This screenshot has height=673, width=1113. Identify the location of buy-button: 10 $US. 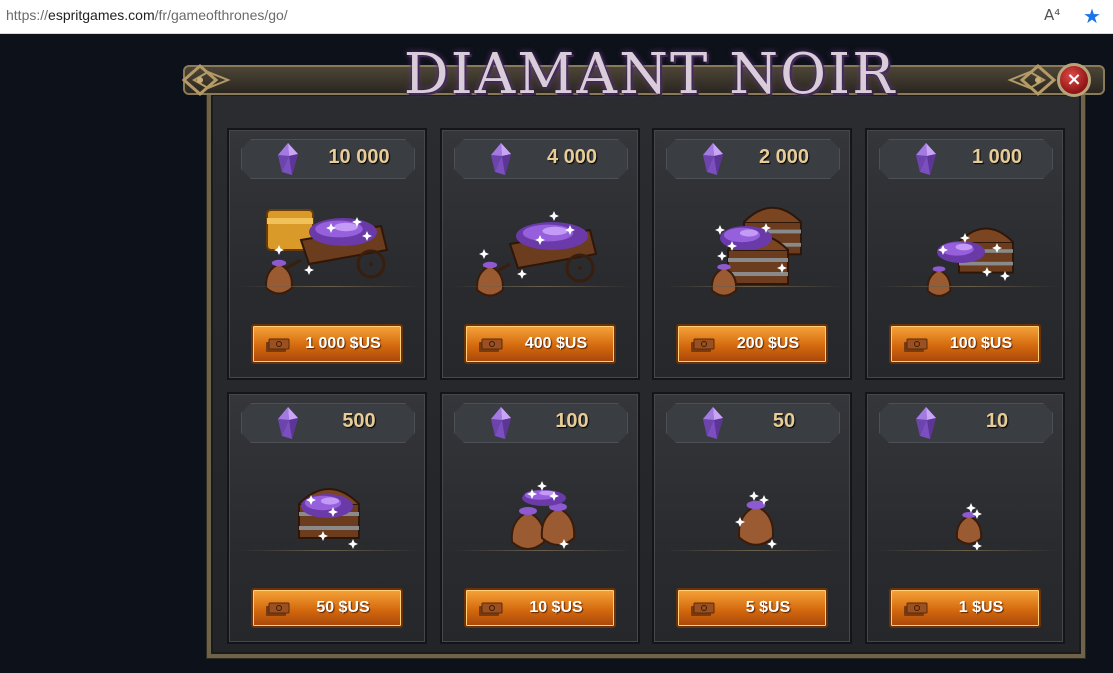
(540, 608).